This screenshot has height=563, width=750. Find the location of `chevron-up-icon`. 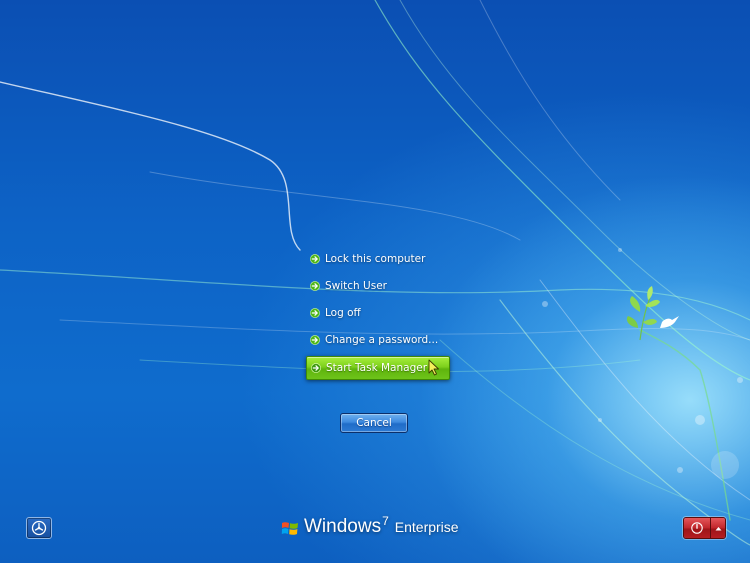

chevron-up-icon is located at coordinates (718, 528).